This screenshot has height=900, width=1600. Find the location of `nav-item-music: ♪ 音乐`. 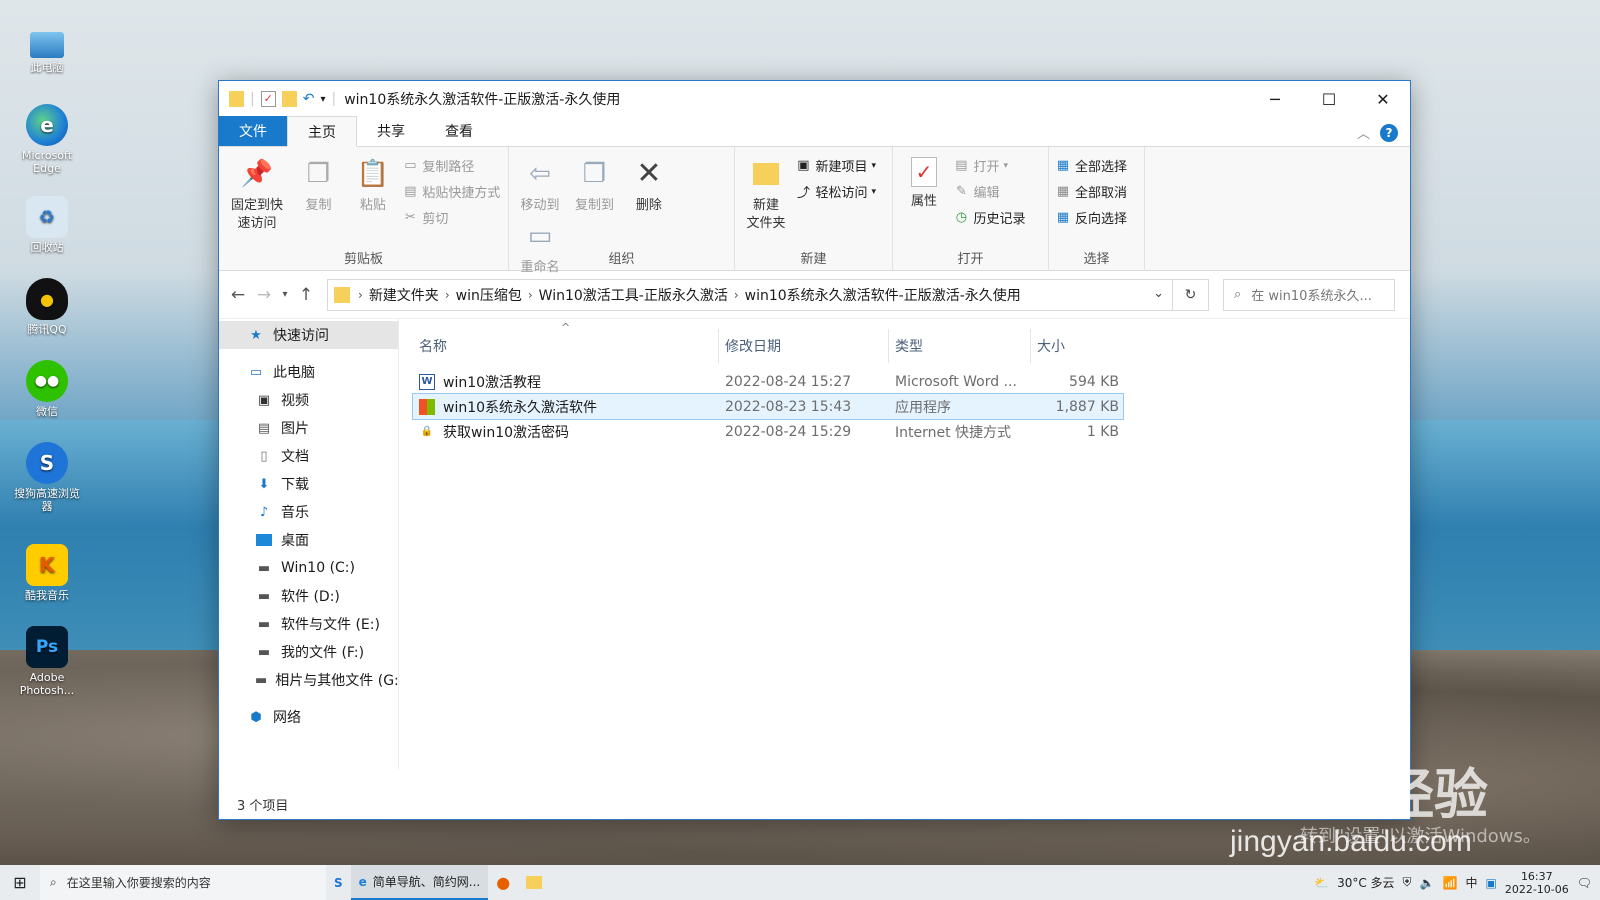

nav-item-music: ♪ 音乐 is located at coordinates (308, 512).